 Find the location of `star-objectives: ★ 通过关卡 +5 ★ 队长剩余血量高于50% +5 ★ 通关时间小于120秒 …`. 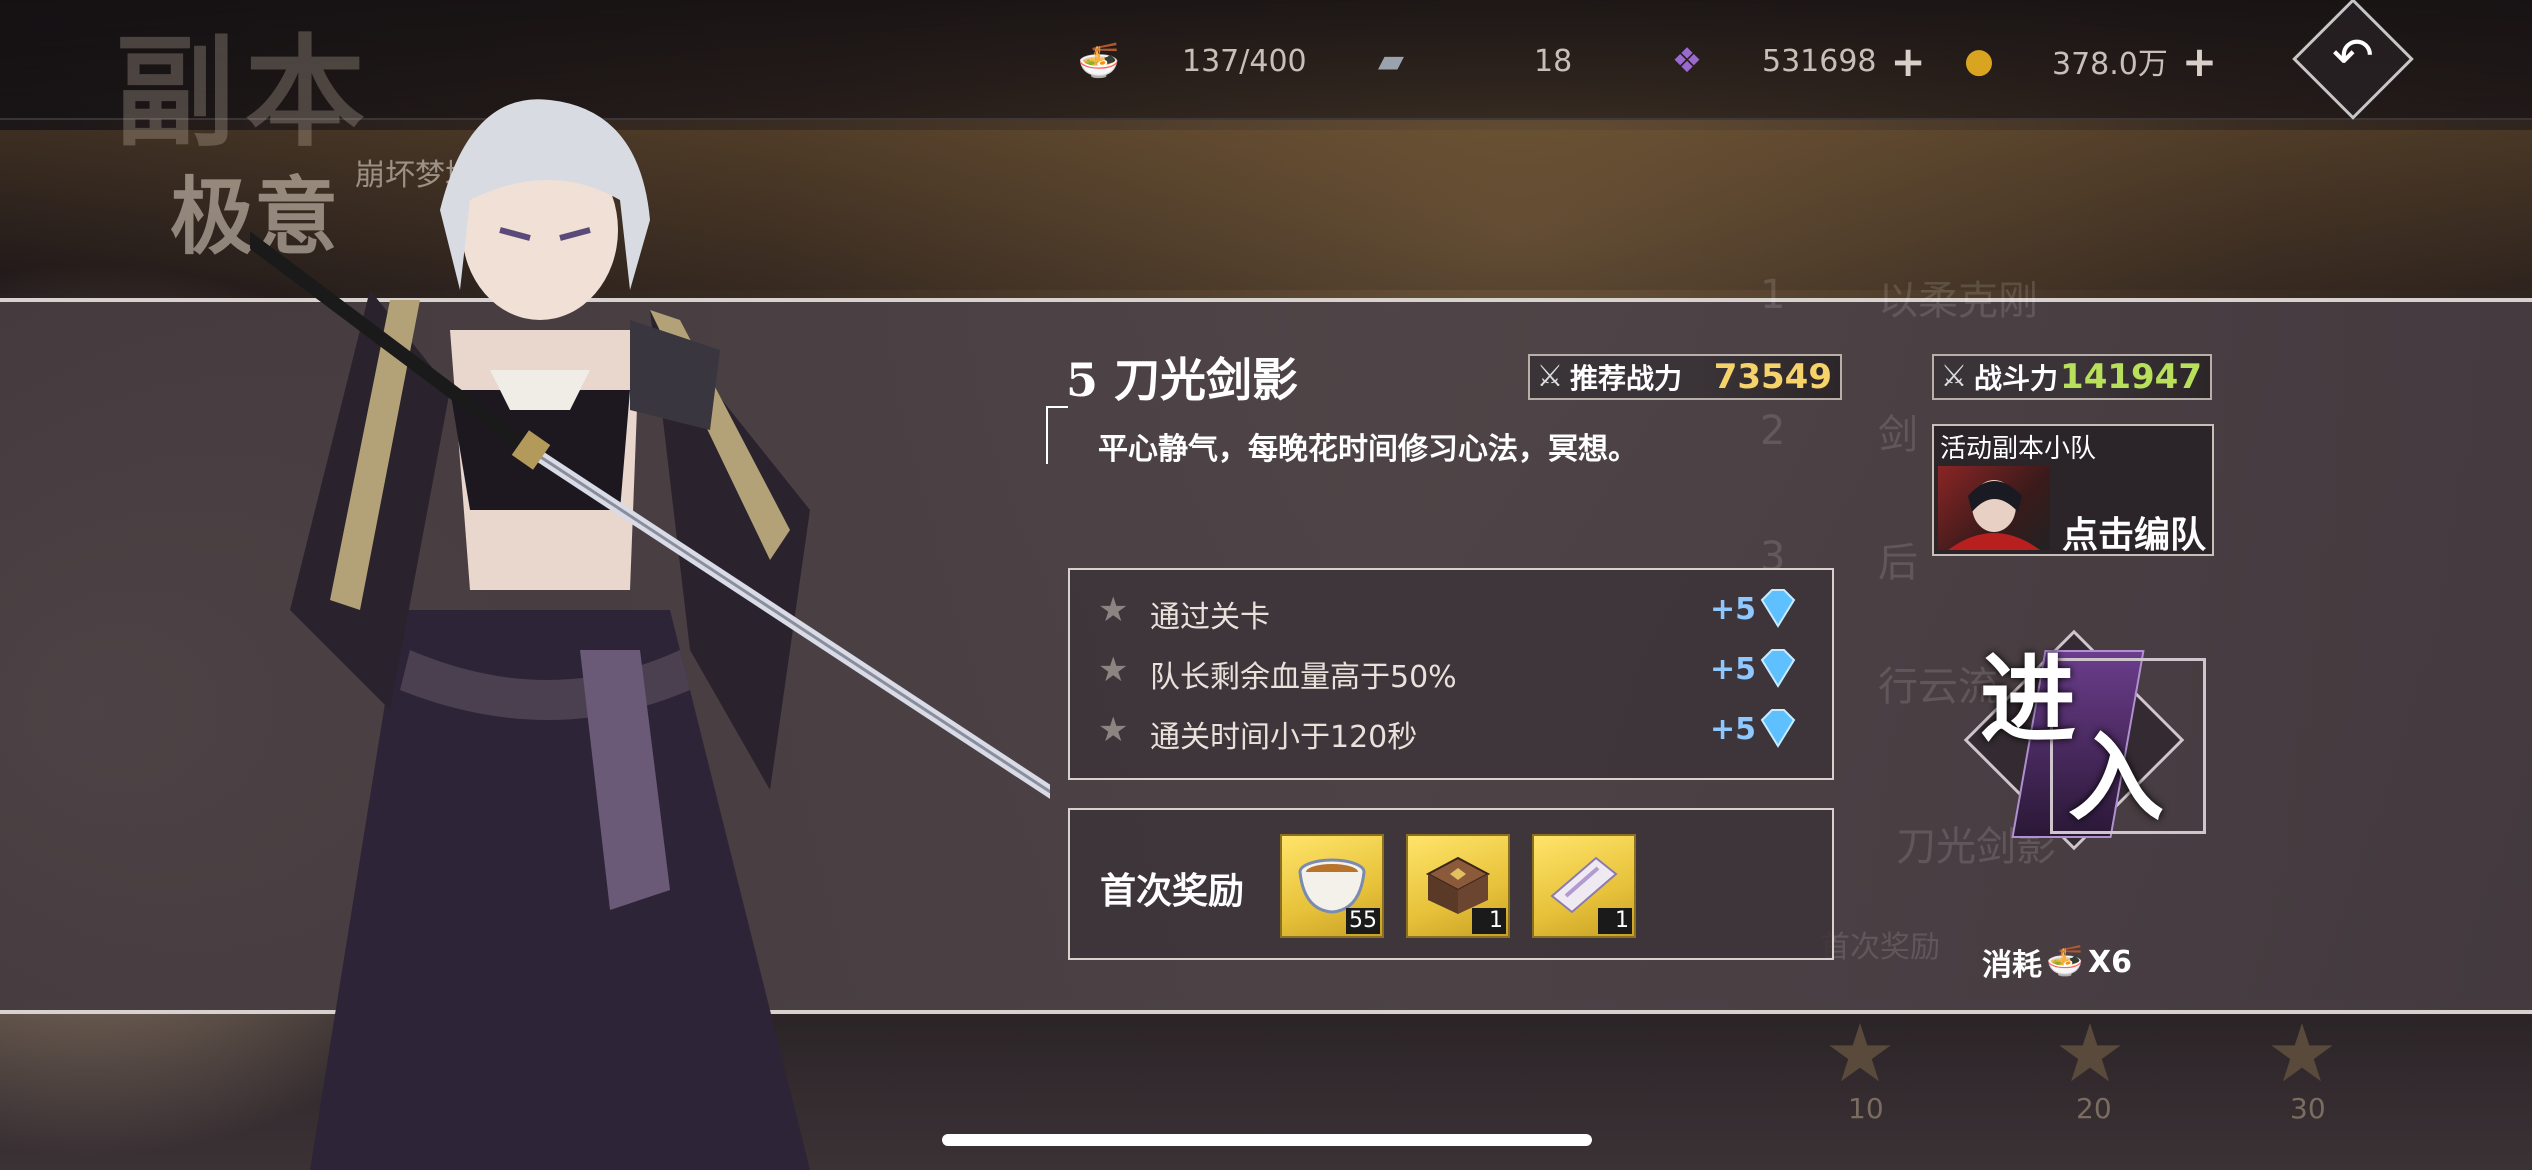

star-objectives: ★ 通过关卡 +5 ★ 队长剩余血量高于50% +5 ★ 通关时间小于120秒 … is located at coordinates (1451, 674).